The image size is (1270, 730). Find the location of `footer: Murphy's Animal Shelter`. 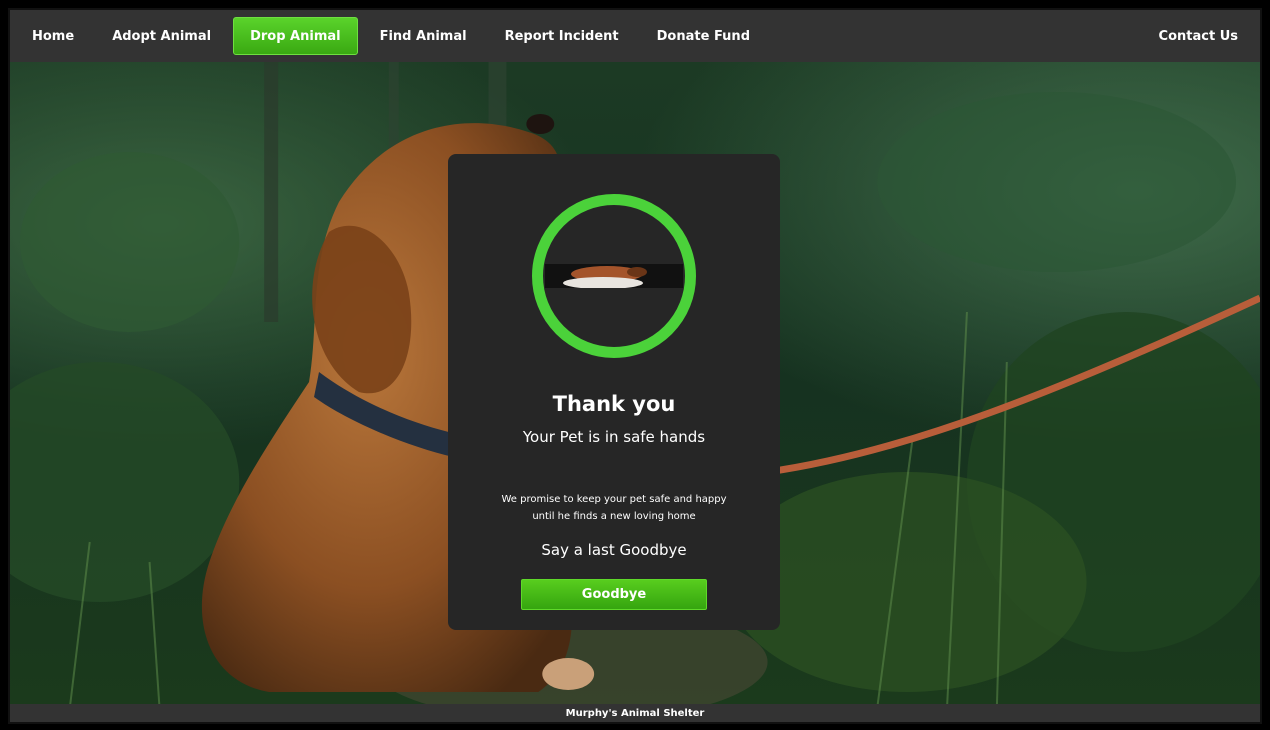

footer: Murphy's Animal Shelter is located at coordinates (635, 713).